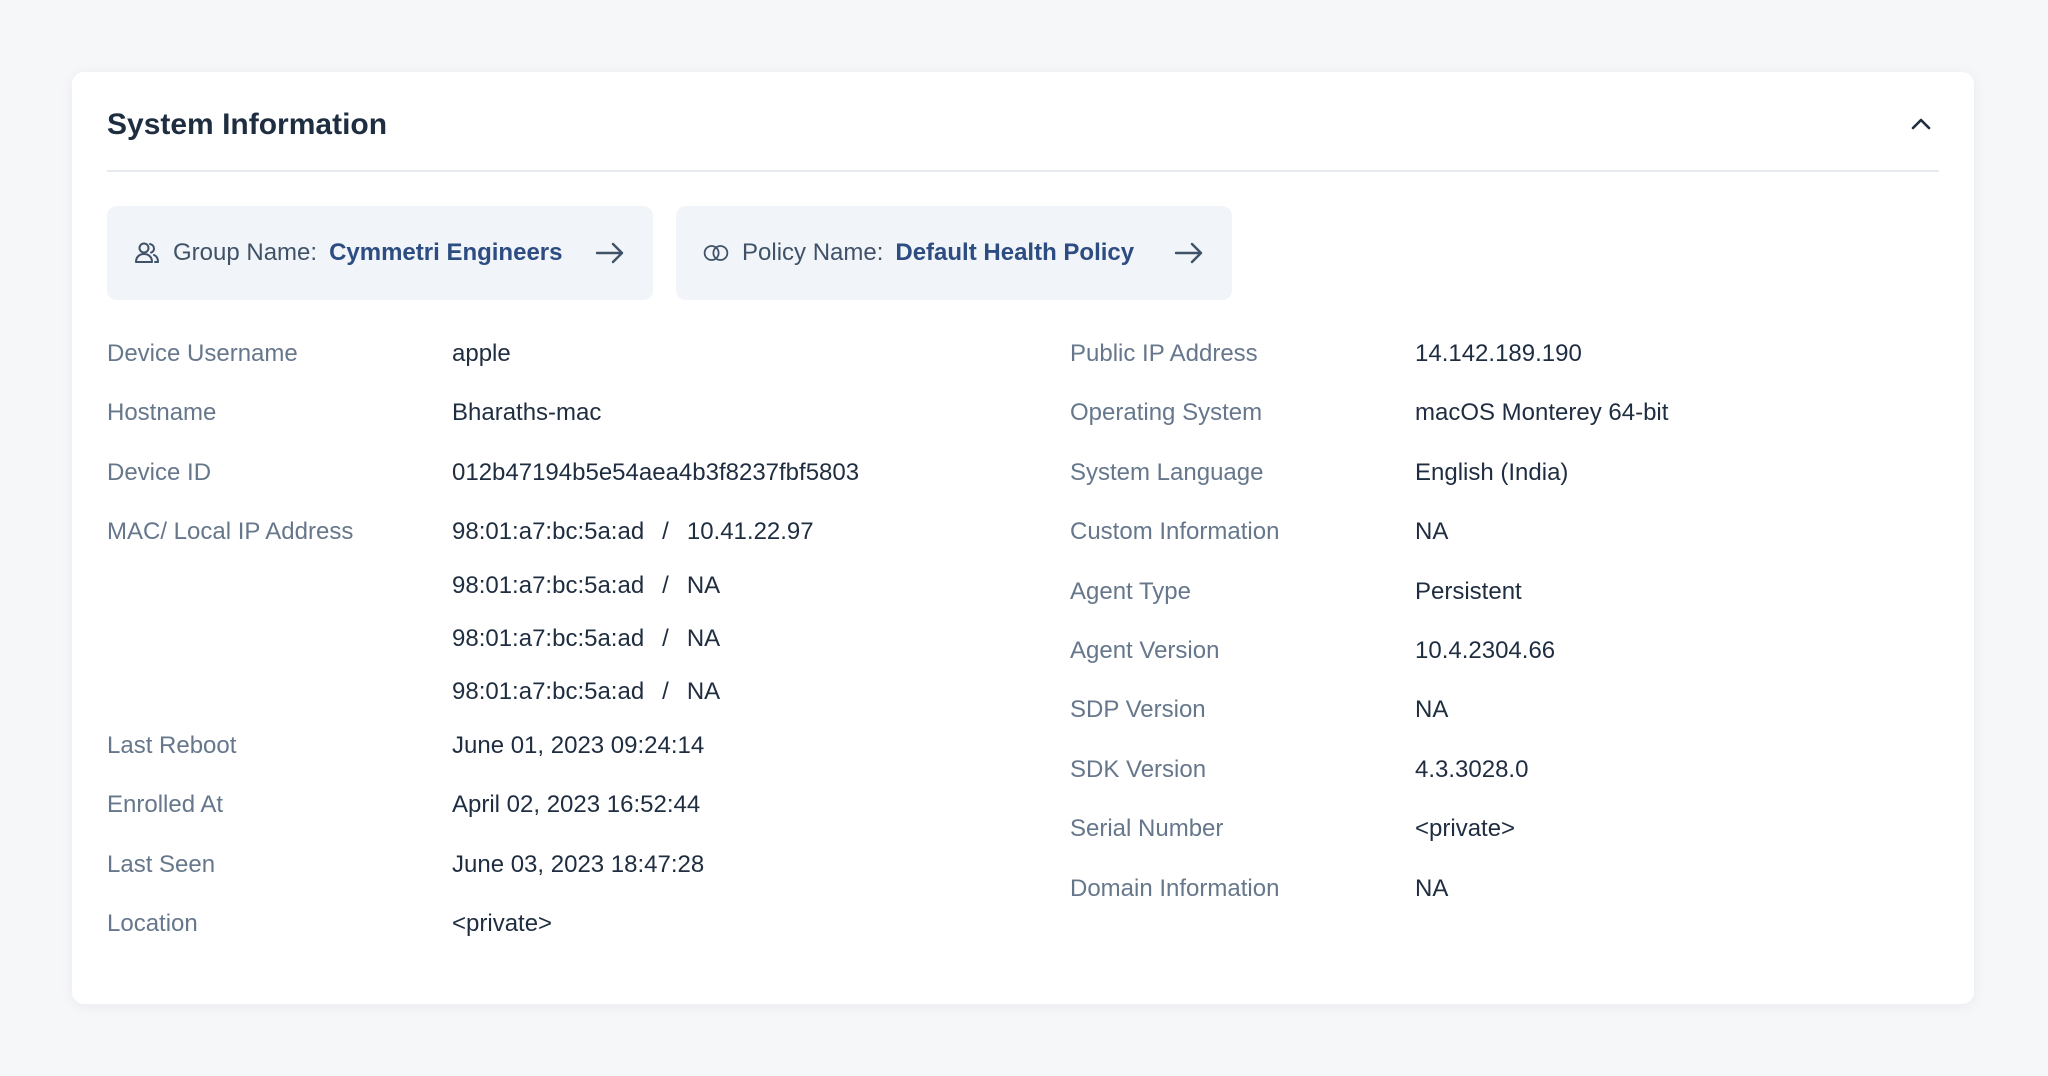  I want to click on detail-label: System Language, so click(1167, 472).